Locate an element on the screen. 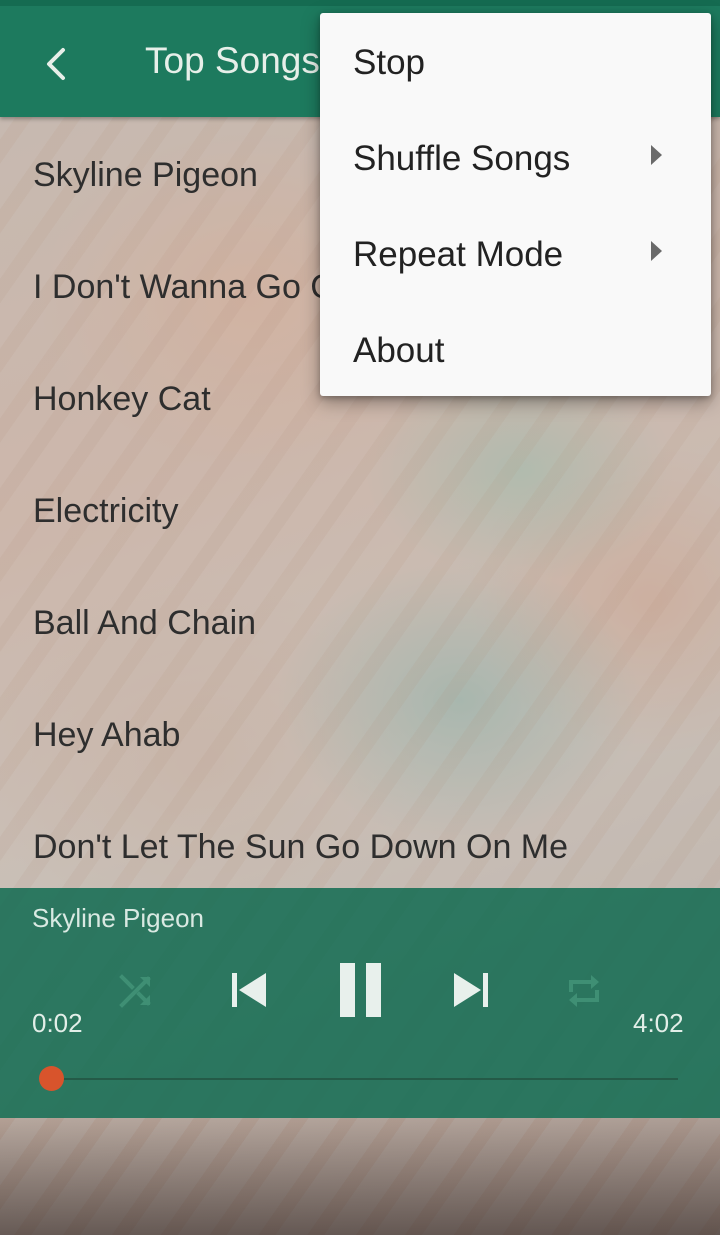  now-playing-title: Skyline Pigeon is located at coordinates (118, 918).